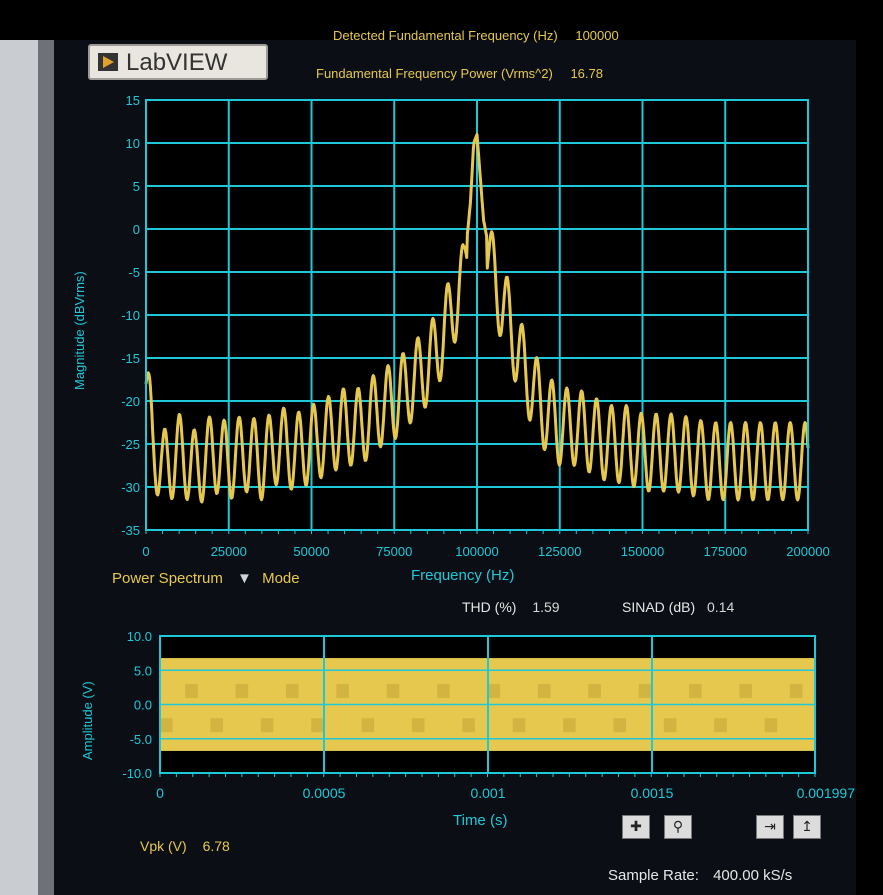  Describe the element at coordinates (636, 827) in the screenshot. I see `cursor-crosshair-icon: ✚` at that location.